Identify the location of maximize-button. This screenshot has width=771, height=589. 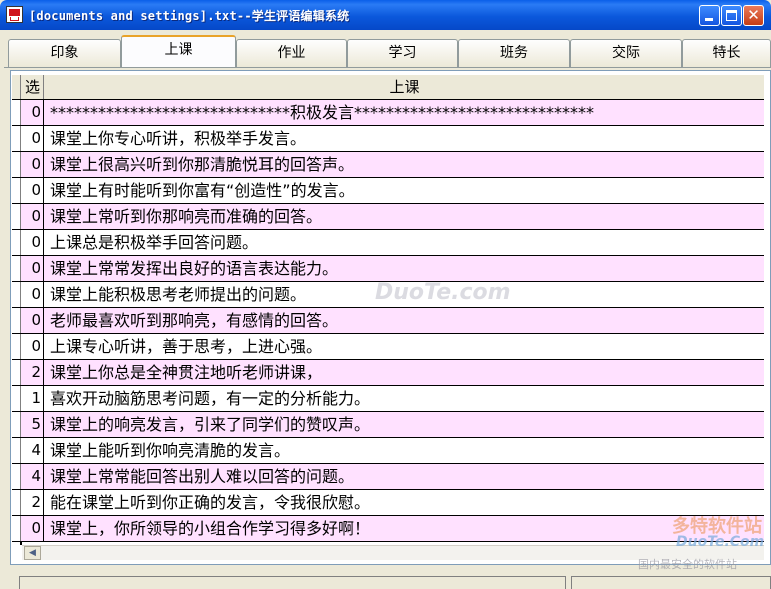
(731, 15).